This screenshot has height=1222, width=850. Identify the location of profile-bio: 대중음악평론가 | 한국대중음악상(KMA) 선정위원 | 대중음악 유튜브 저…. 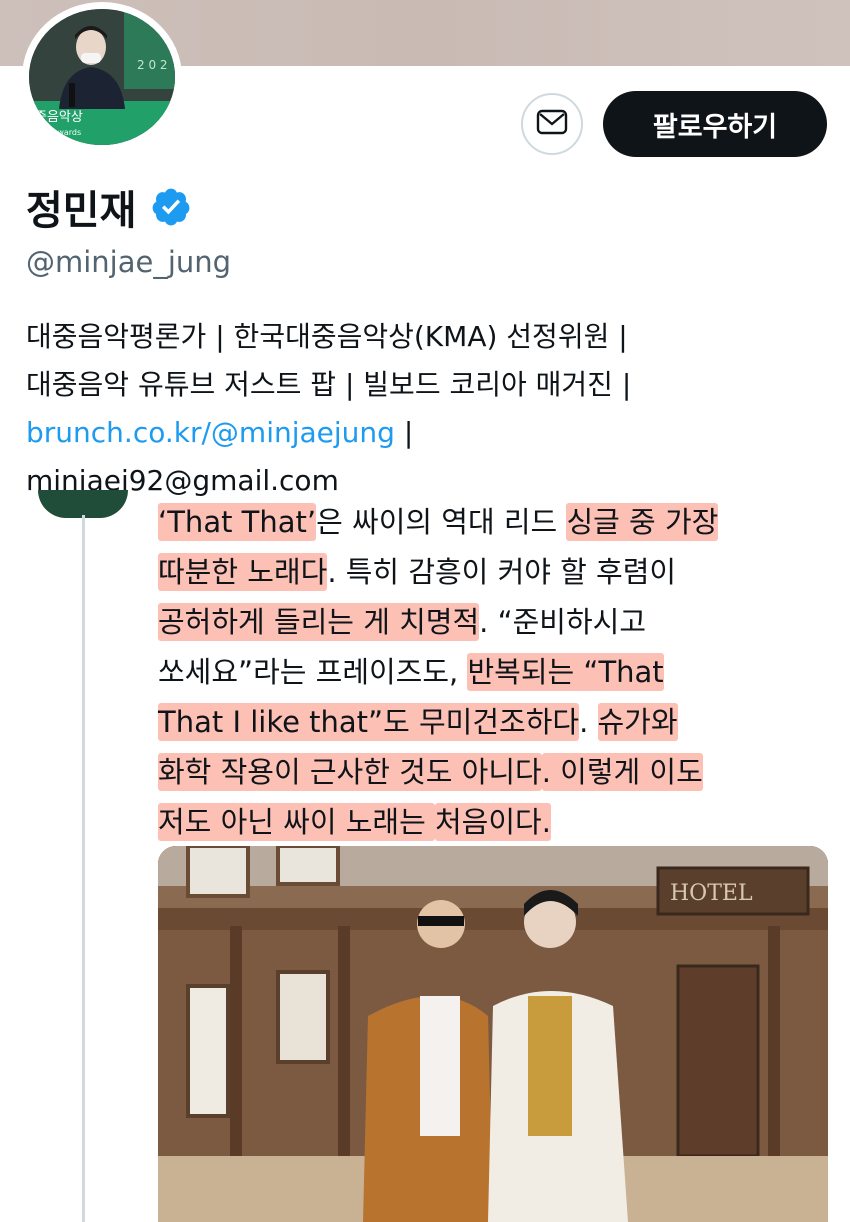
(431, 409).